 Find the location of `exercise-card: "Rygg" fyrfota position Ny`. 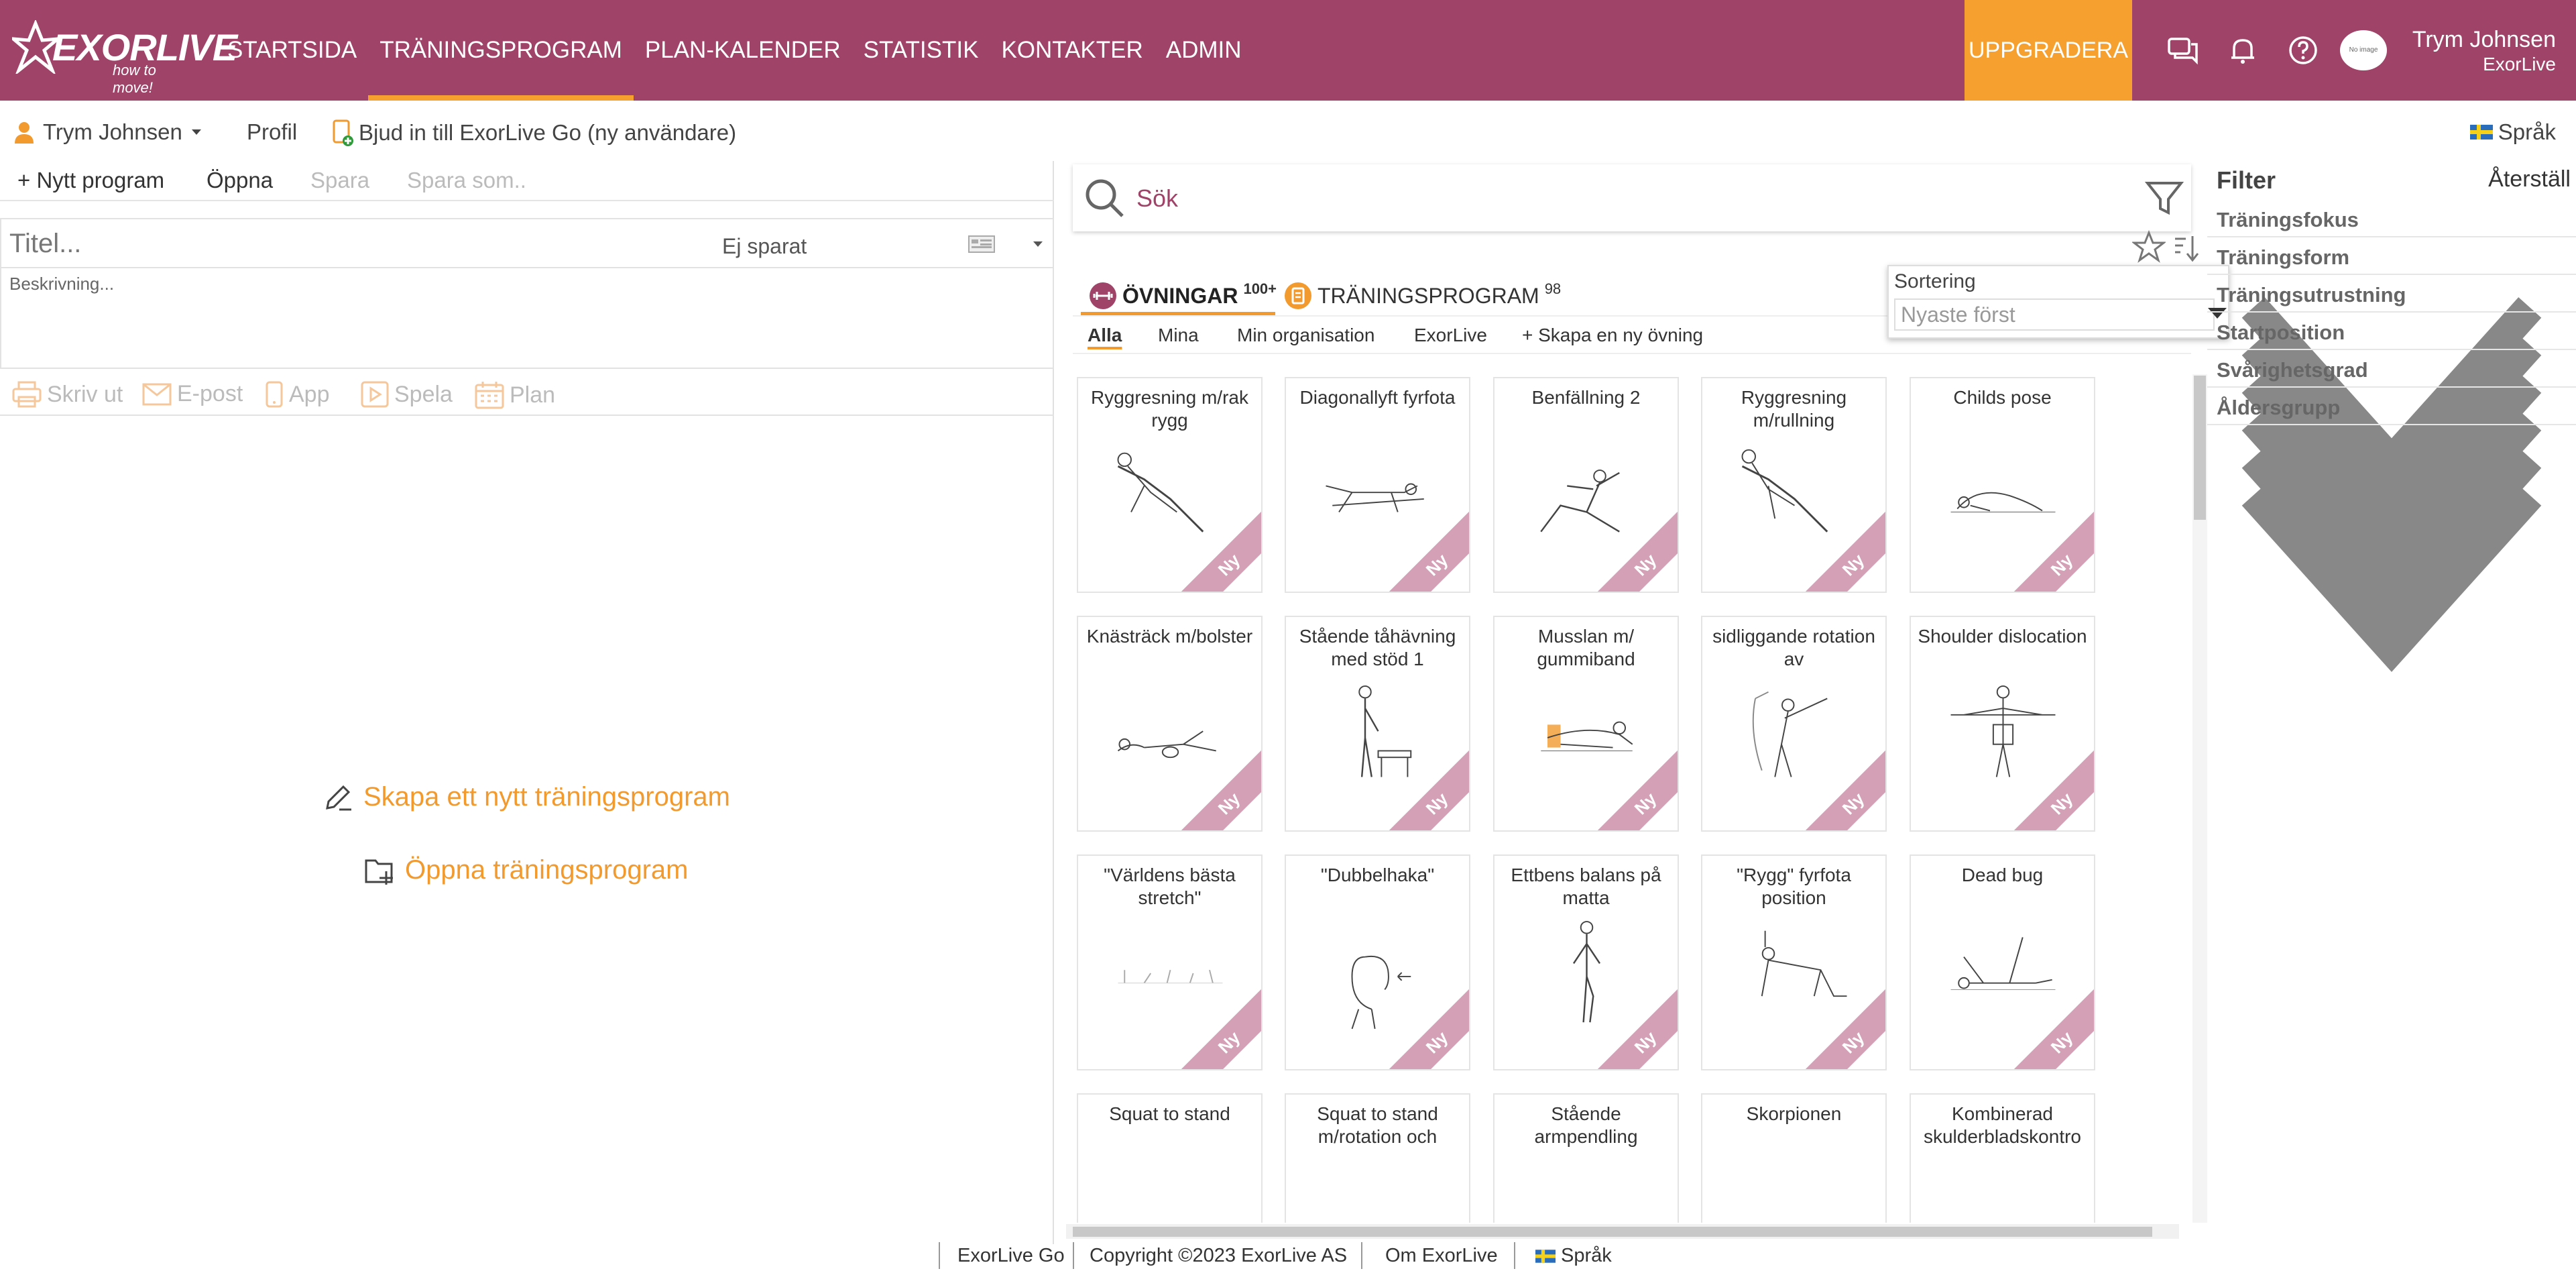

exercise-card: "Rygg" fyrfota position Ny is located at coordinates (1794, 962).